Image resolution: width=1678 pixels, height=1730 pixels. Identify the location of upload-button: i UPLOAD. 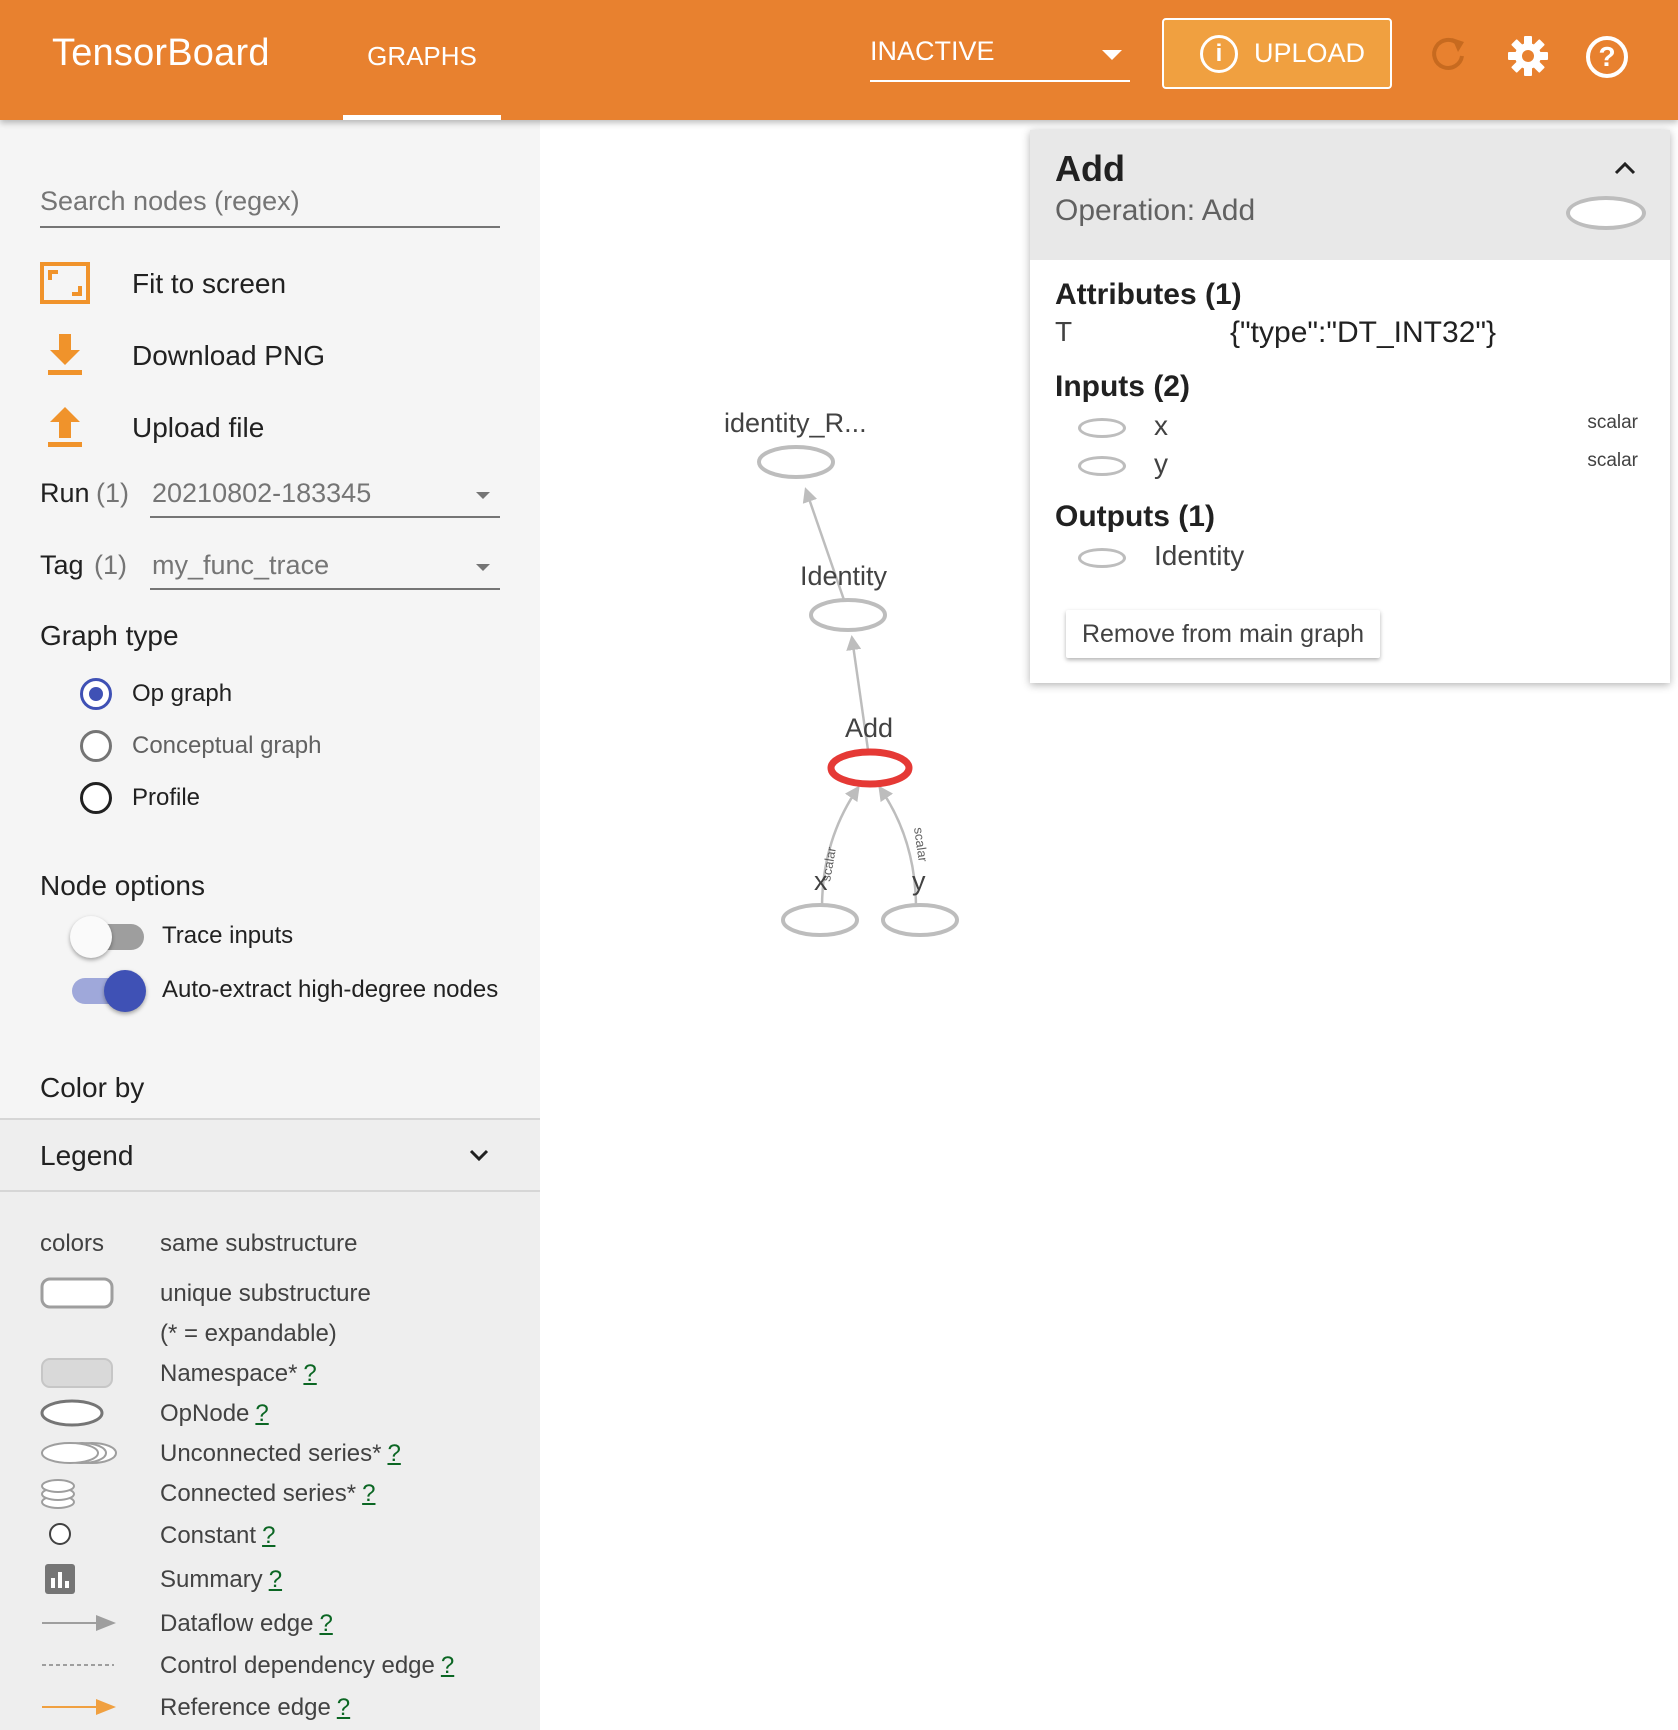
(1277, 53).